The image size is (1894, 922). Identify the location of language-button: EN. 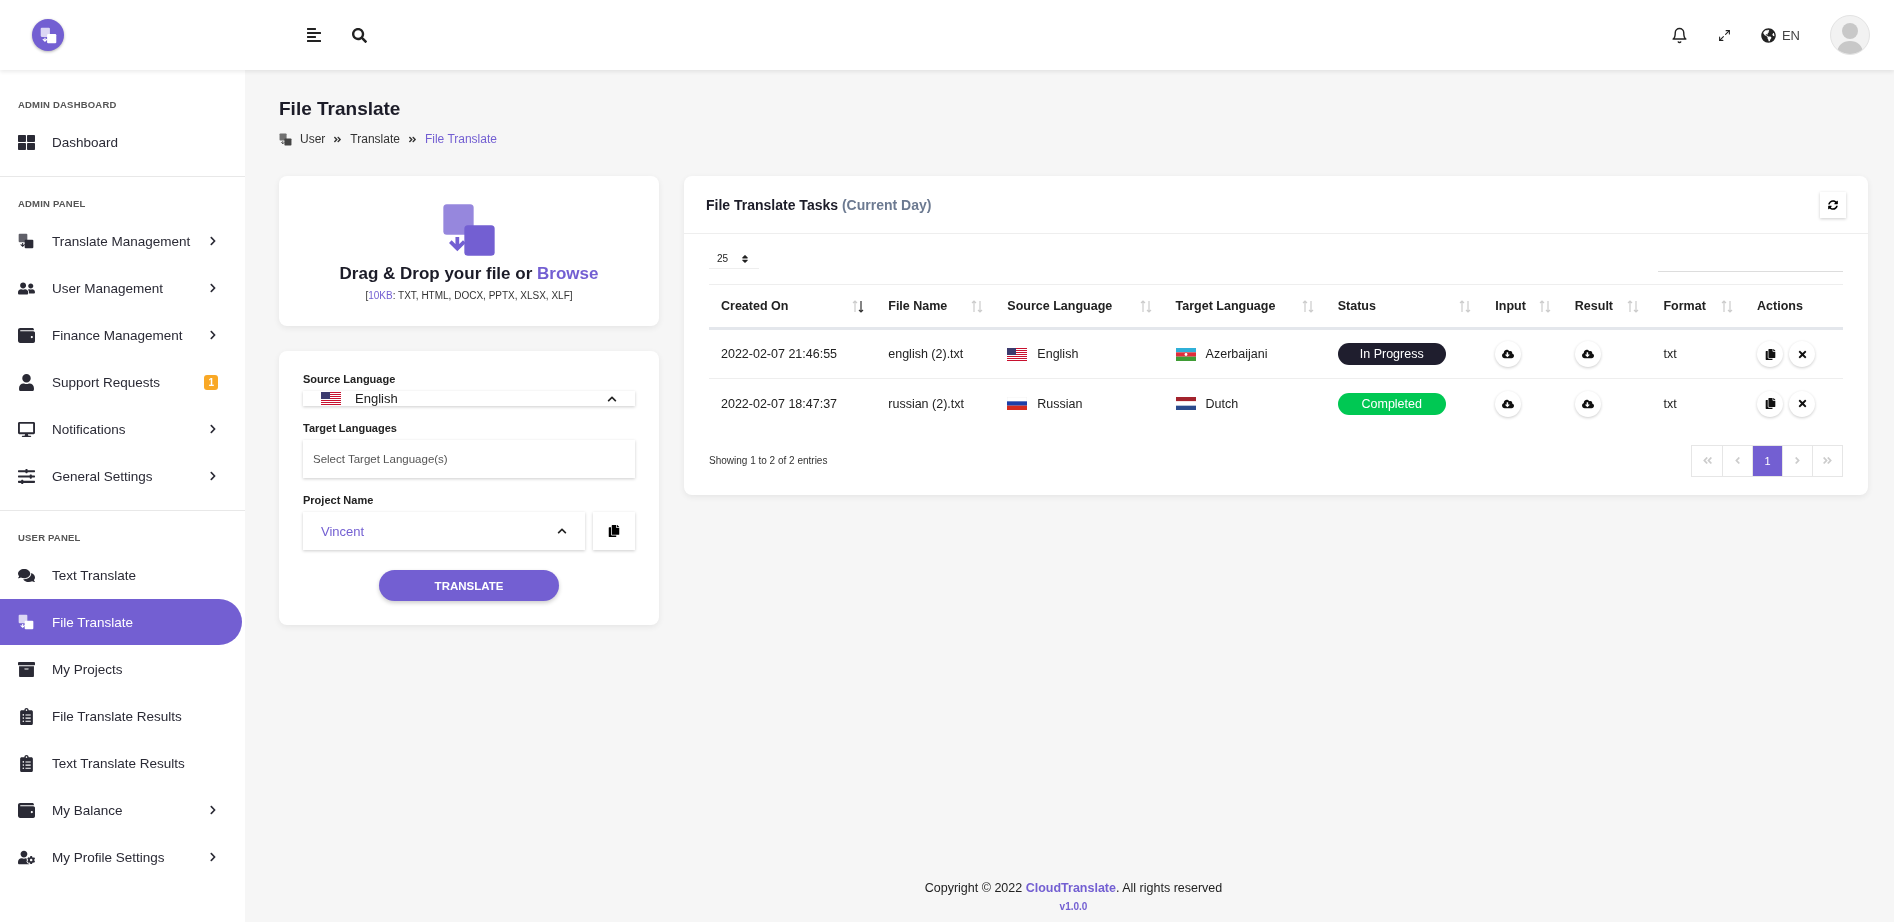
(1780, 35).